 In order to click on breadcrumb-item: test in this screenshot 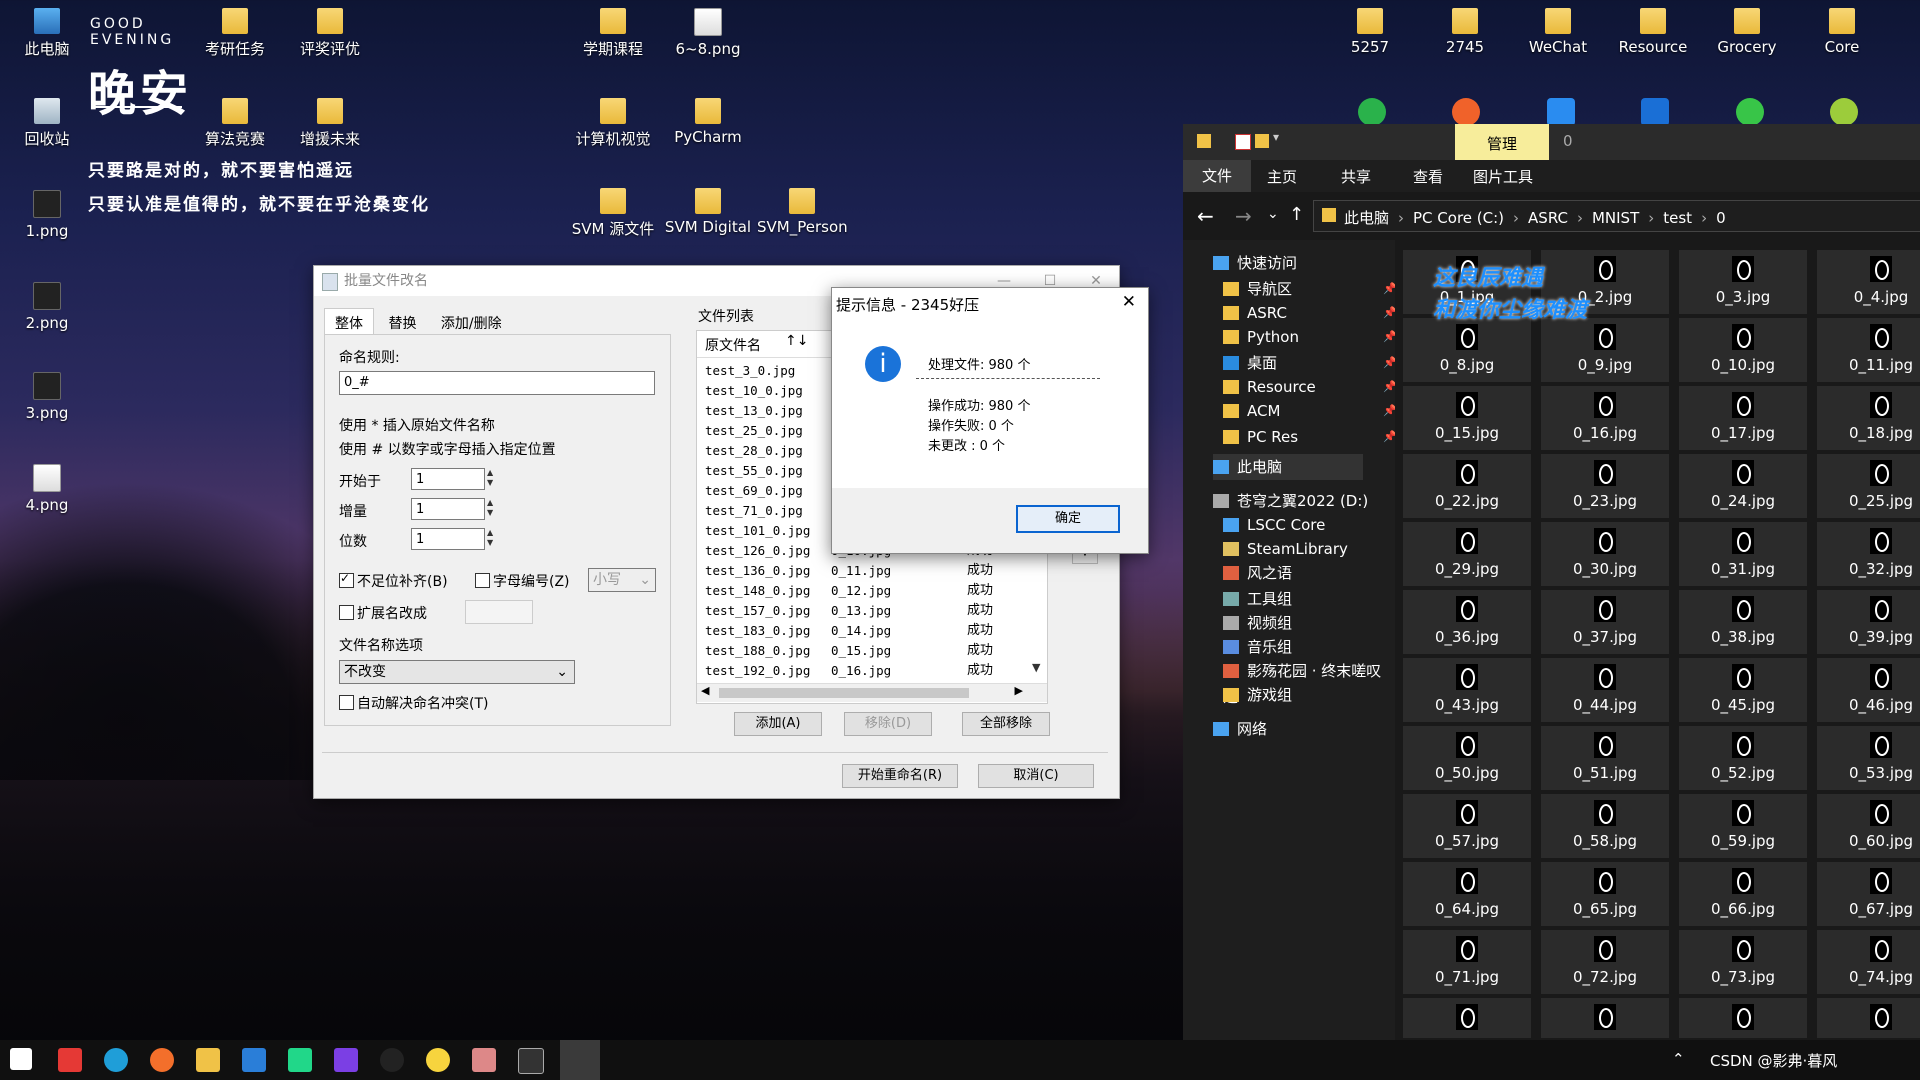, I will do `click(1677, 218)`.